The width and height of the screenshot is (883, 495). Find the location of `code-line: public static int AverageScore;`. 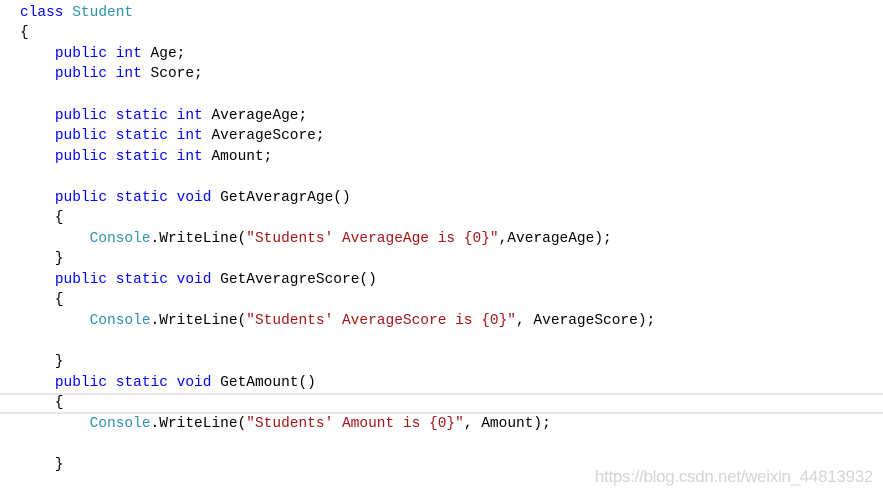

code-line: public static int AverageScore; is located at coordinates (441, 136).